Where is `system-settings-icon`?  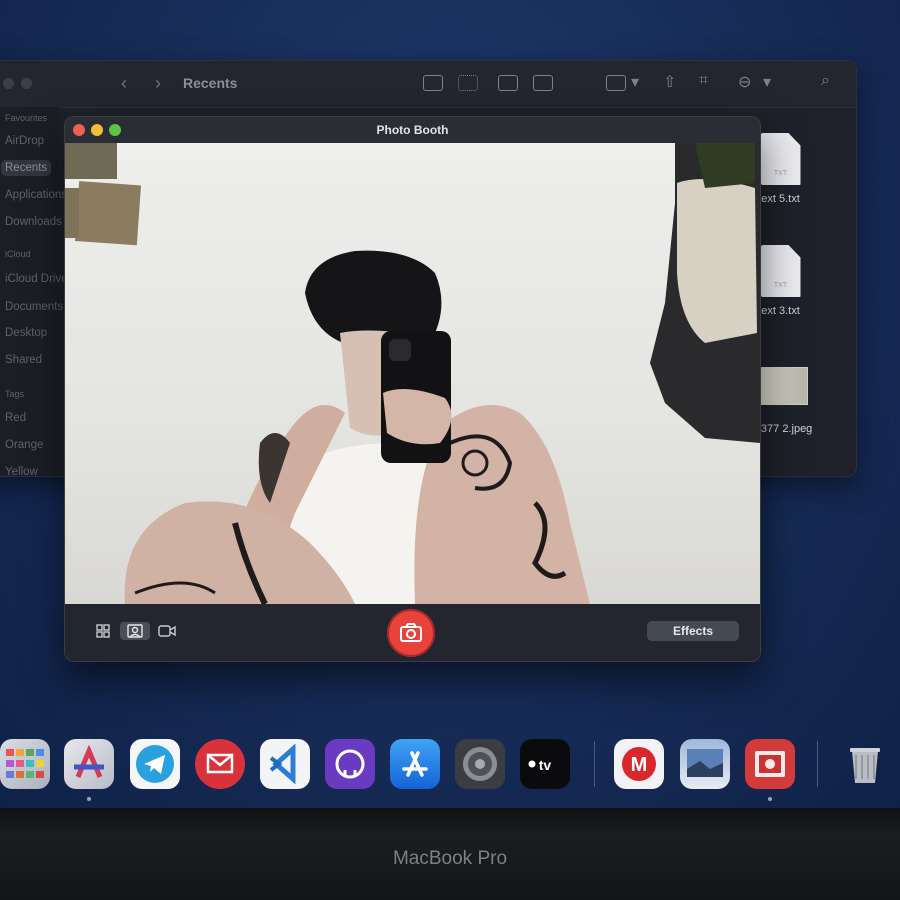 system-settings-icon is located at coordinates (480, 764).